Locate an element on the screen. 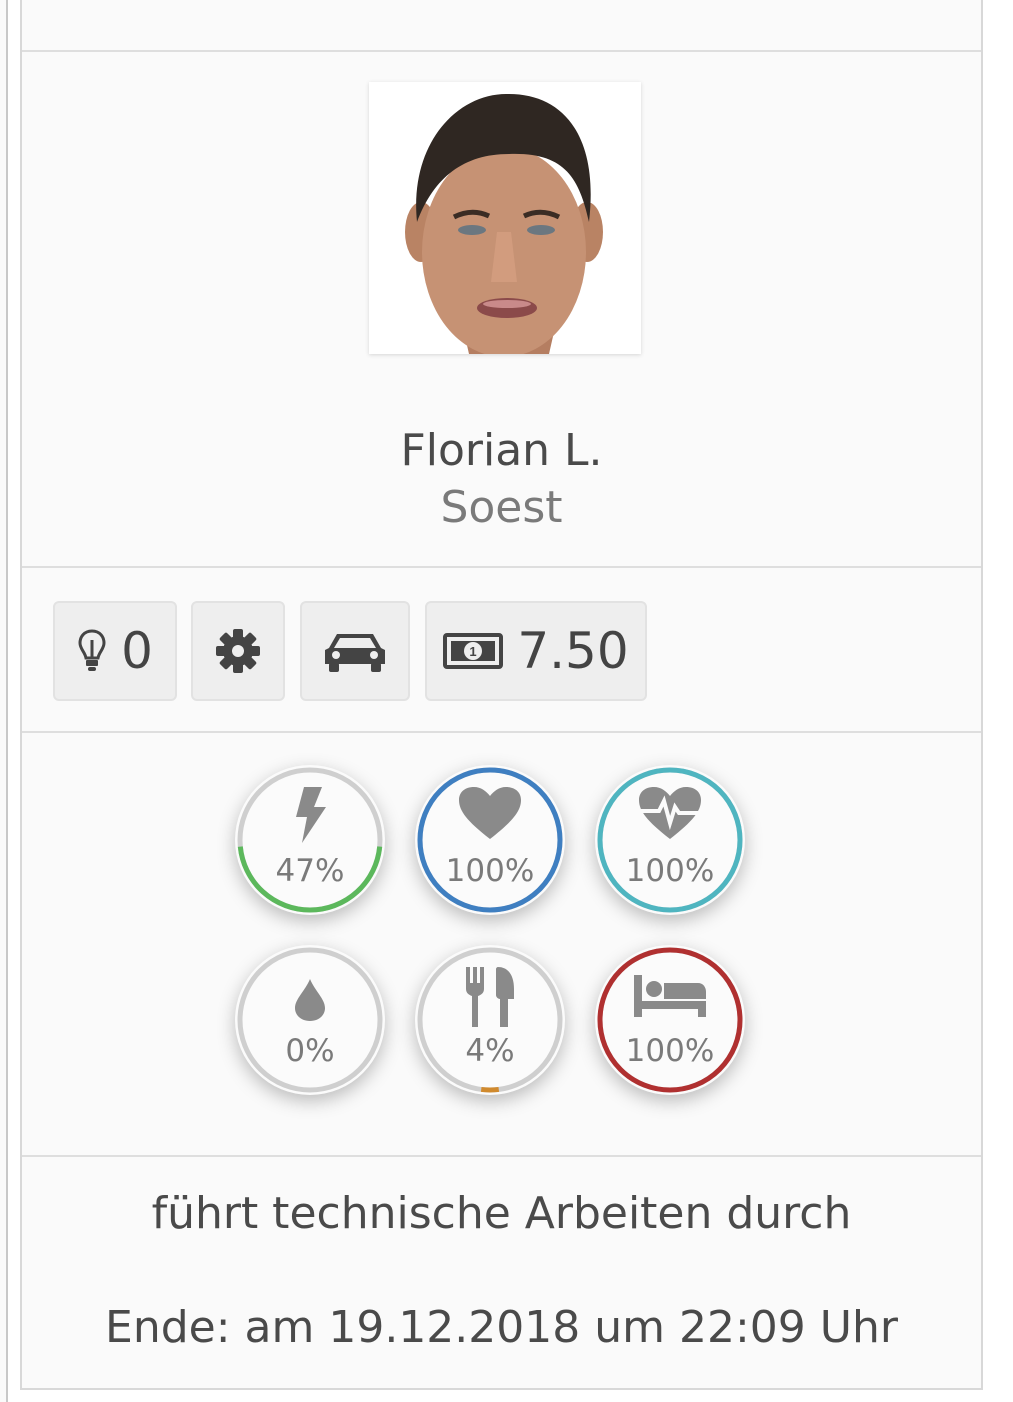 The height and width of the screenshot is (1402, 1013). hunger-gauge: 4% is located at coordinates (490, 1020).